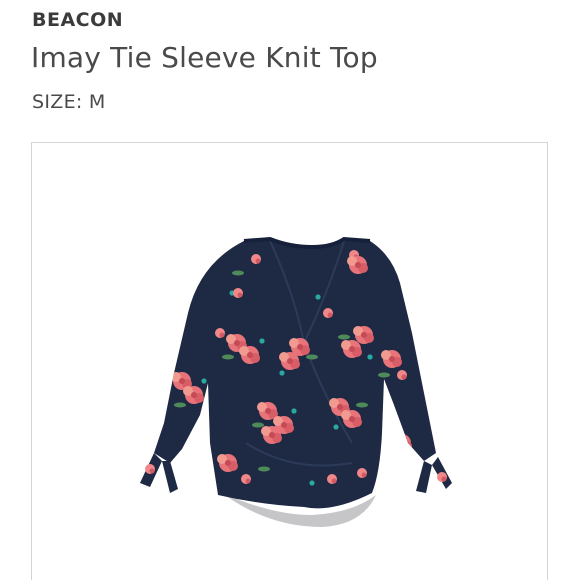 Image resolution: width=580 pixels, height=580 pixels. Describe the element at coordinates (77, 20) in the screenshot. I see `brand-name: BEACON` at that location.